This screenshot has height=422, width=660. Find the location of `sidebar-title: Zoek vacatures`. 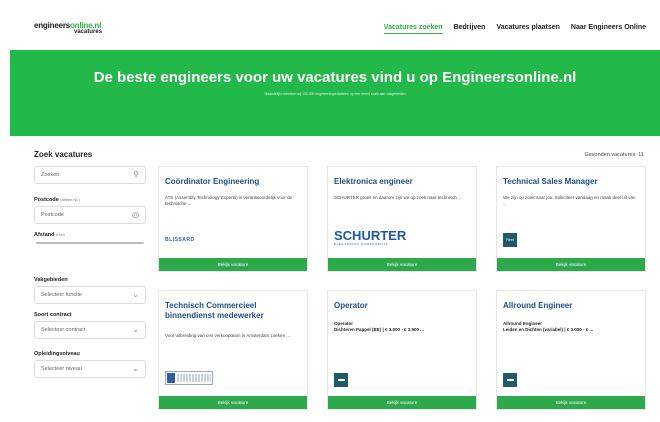

sidebar-title: Zoek vacatures is located at coordinates (63, 154).